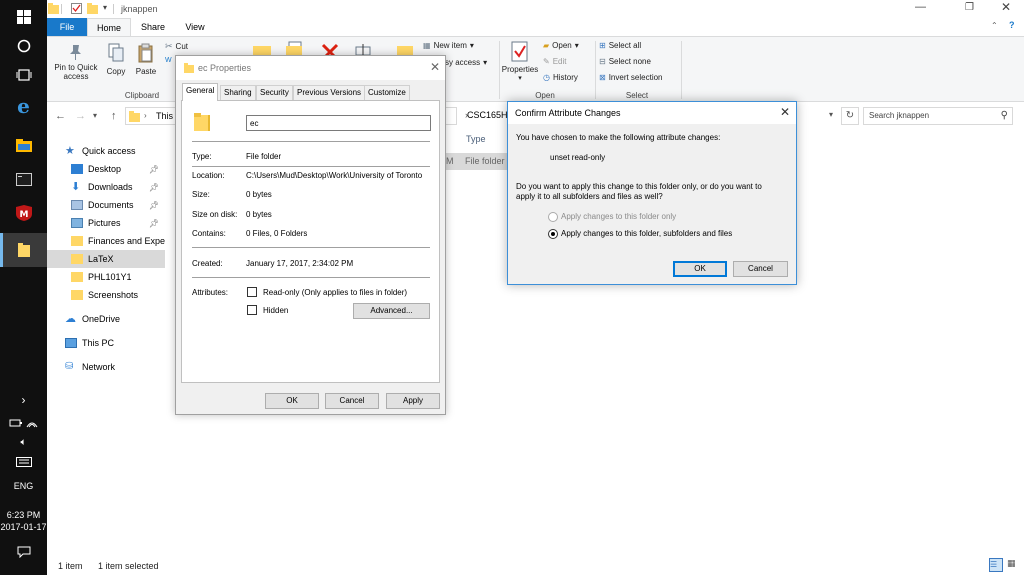  I want to click on hidden-label: Hidden, so click(275, 310).